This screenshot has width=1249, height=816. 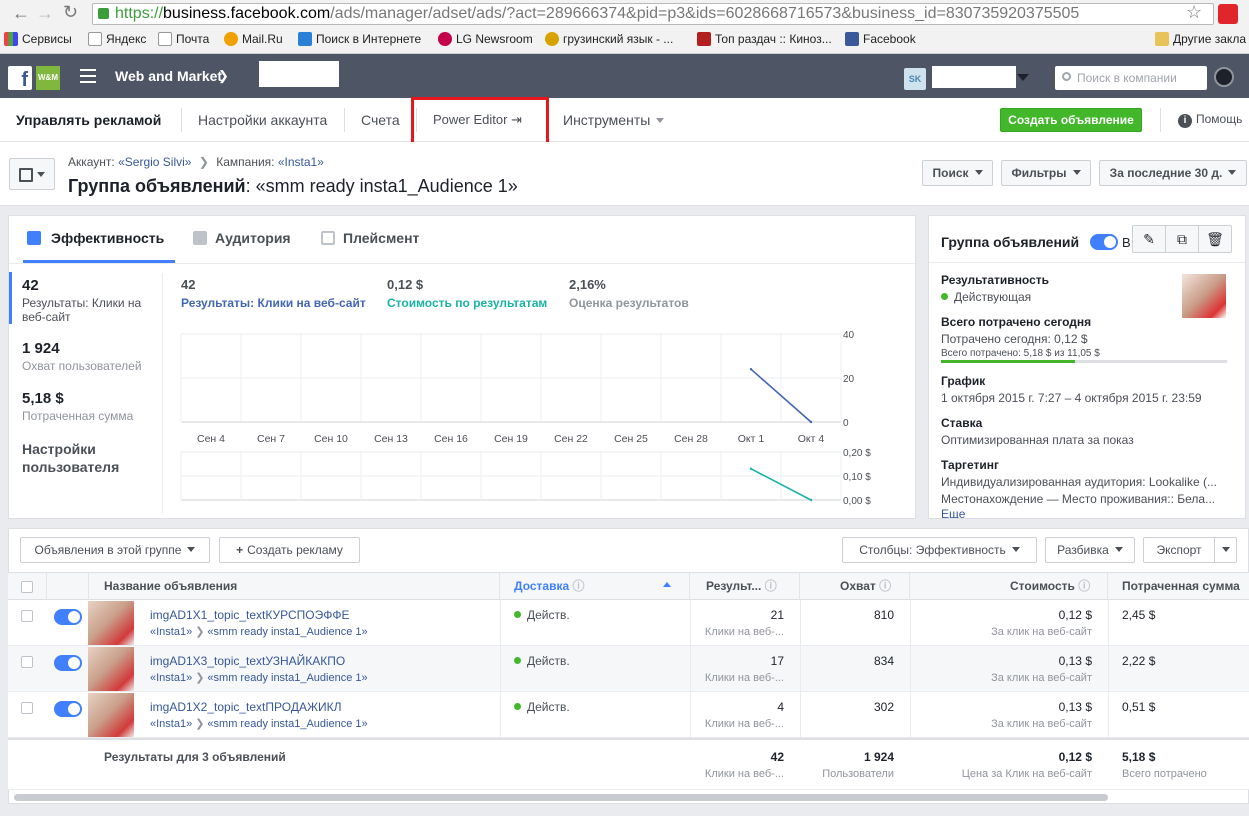 What do you see at coordinates (1104, 242) in the screenshot?
I see `adset-status-toggle` at bounding box center [1104, 242].